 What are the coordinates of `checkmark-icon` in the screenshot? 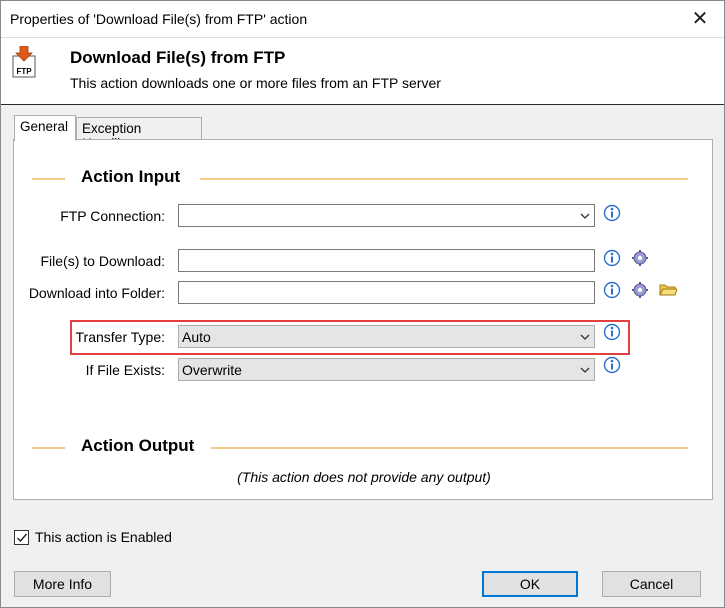 It's located at (22, 538).